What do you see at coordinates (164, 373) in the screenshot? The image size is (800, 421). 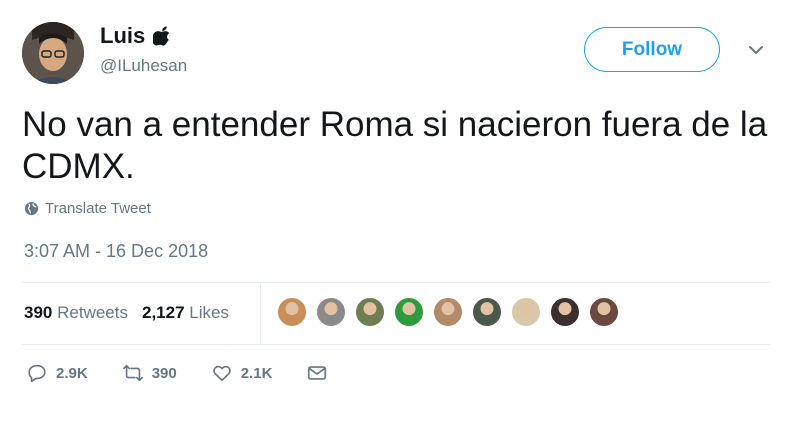 I see `retweet-count: 390` at bounding box center [164, 373].